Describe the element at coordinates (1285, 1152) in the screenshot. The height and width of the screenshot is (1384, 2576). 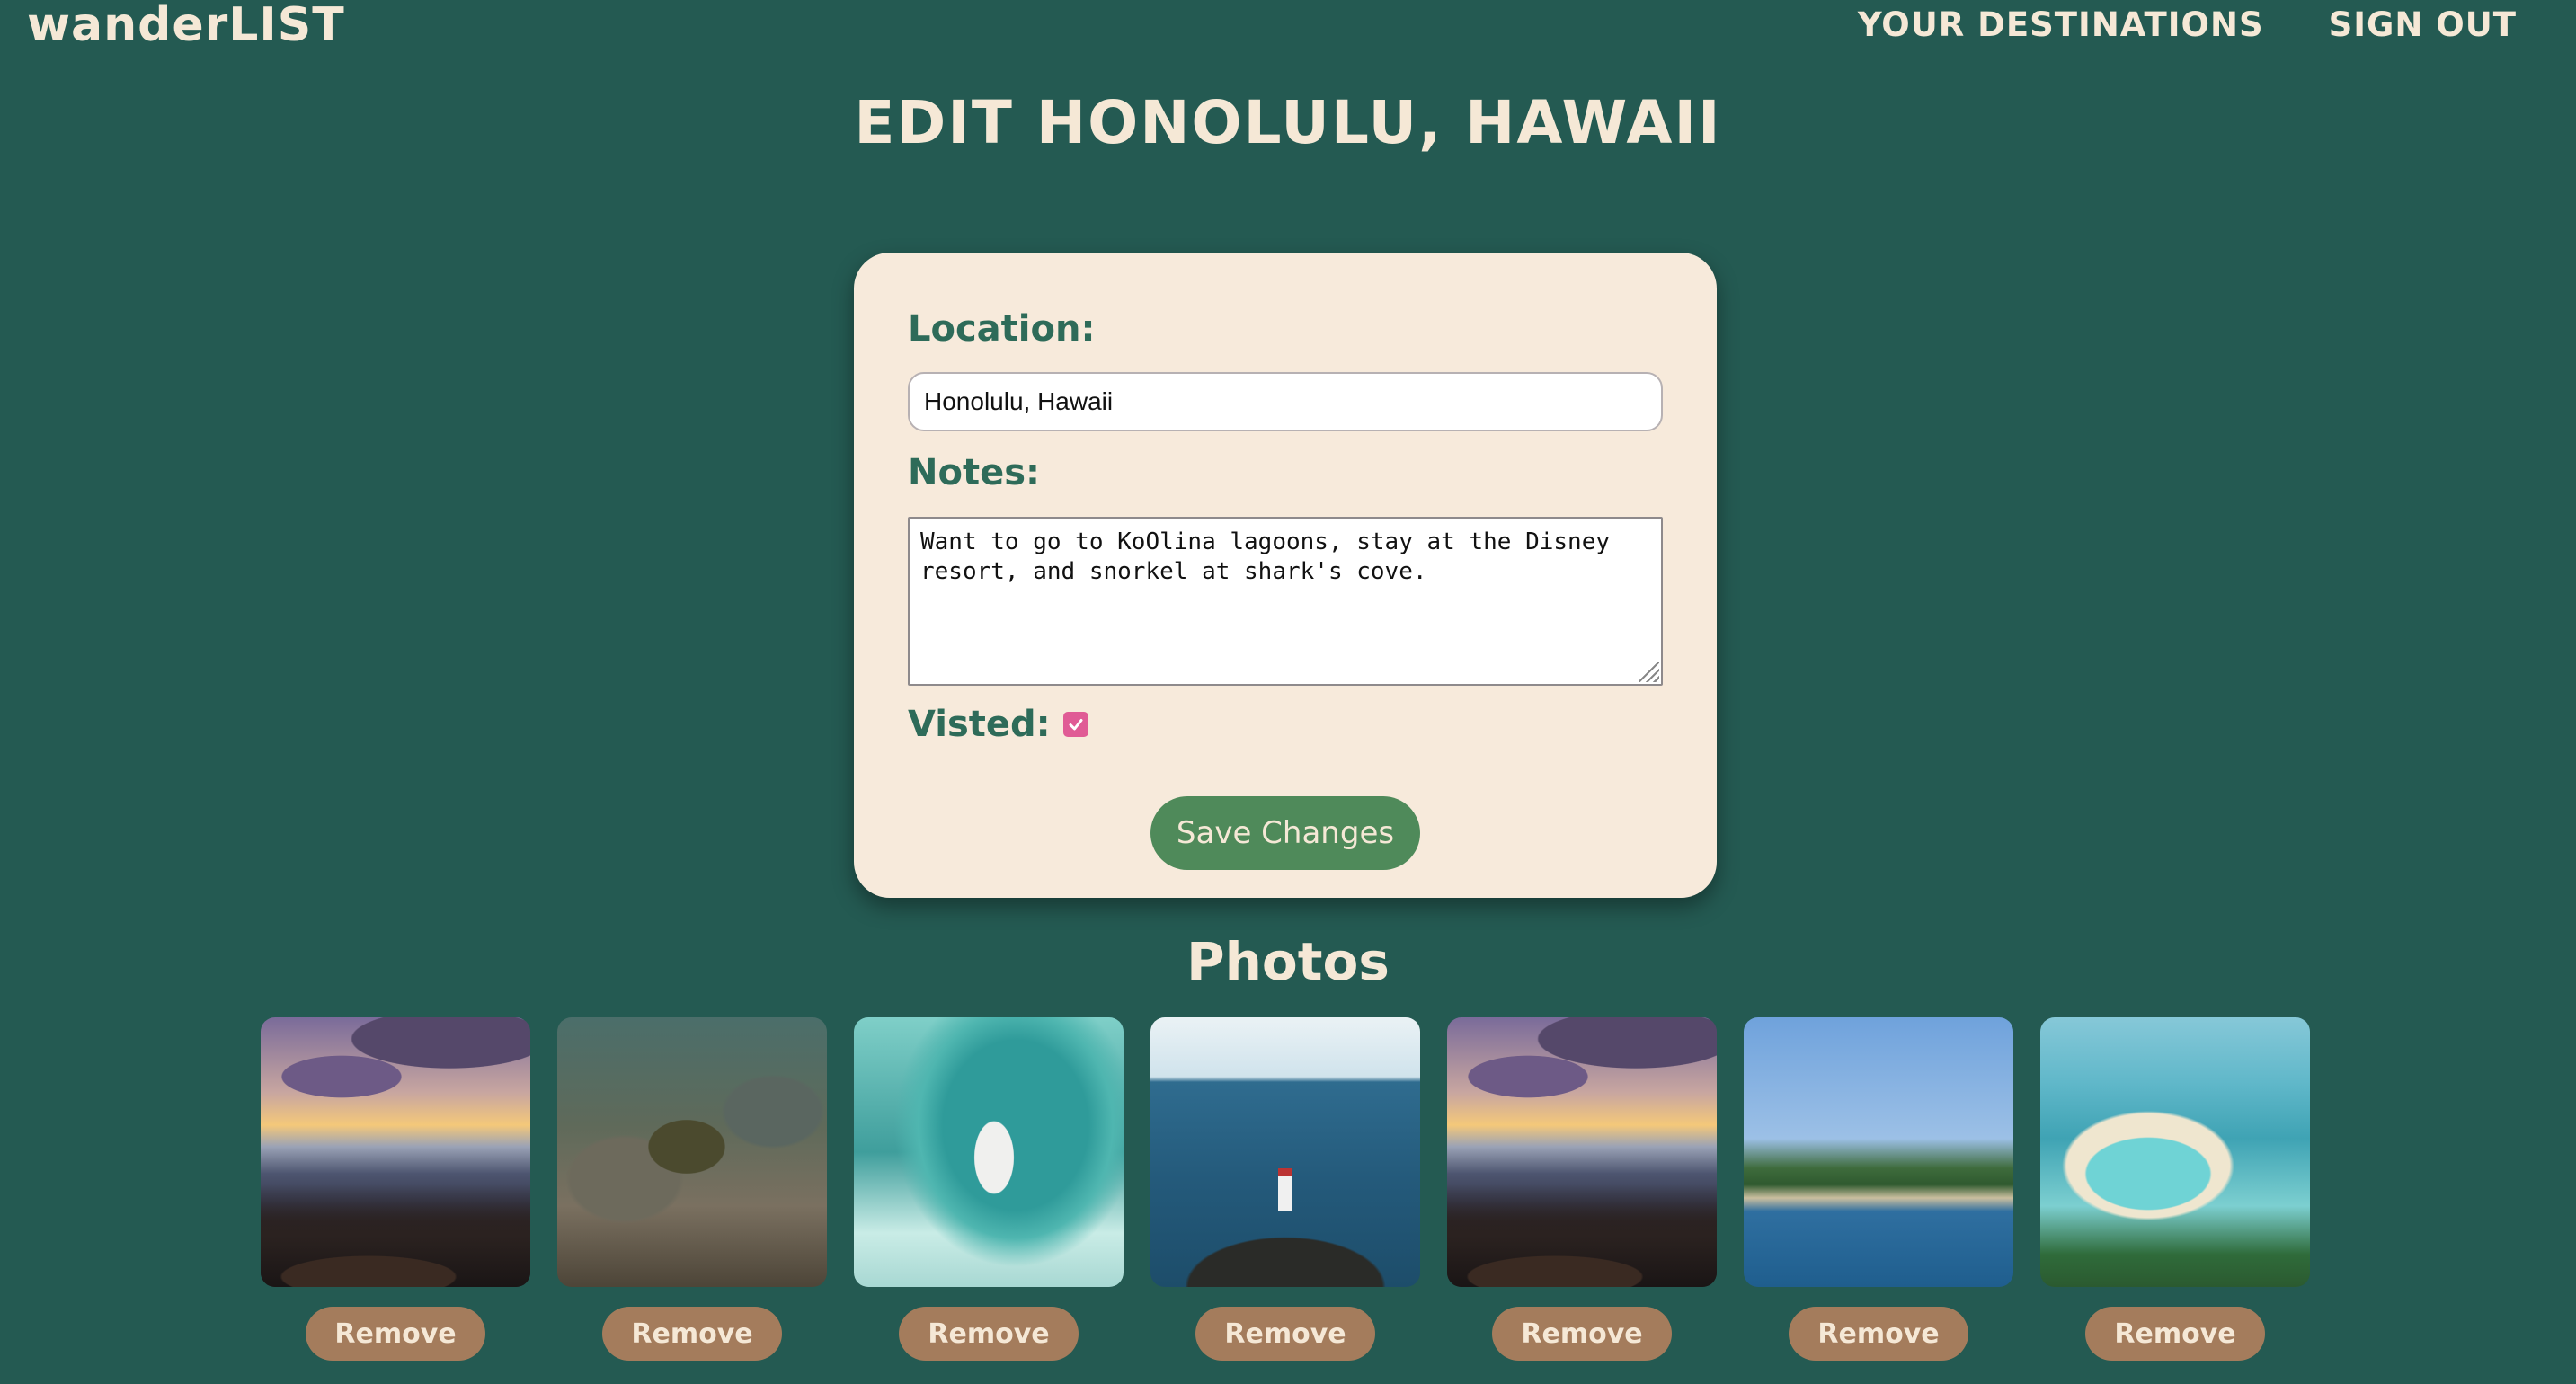
I see `photo-lighthouse` at that location.